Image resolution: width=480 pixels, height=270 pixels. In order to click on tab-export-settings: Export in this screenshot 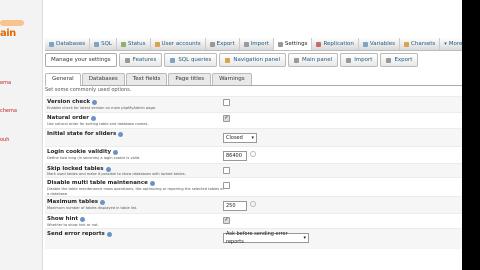, I will do `click(399, 60)`.